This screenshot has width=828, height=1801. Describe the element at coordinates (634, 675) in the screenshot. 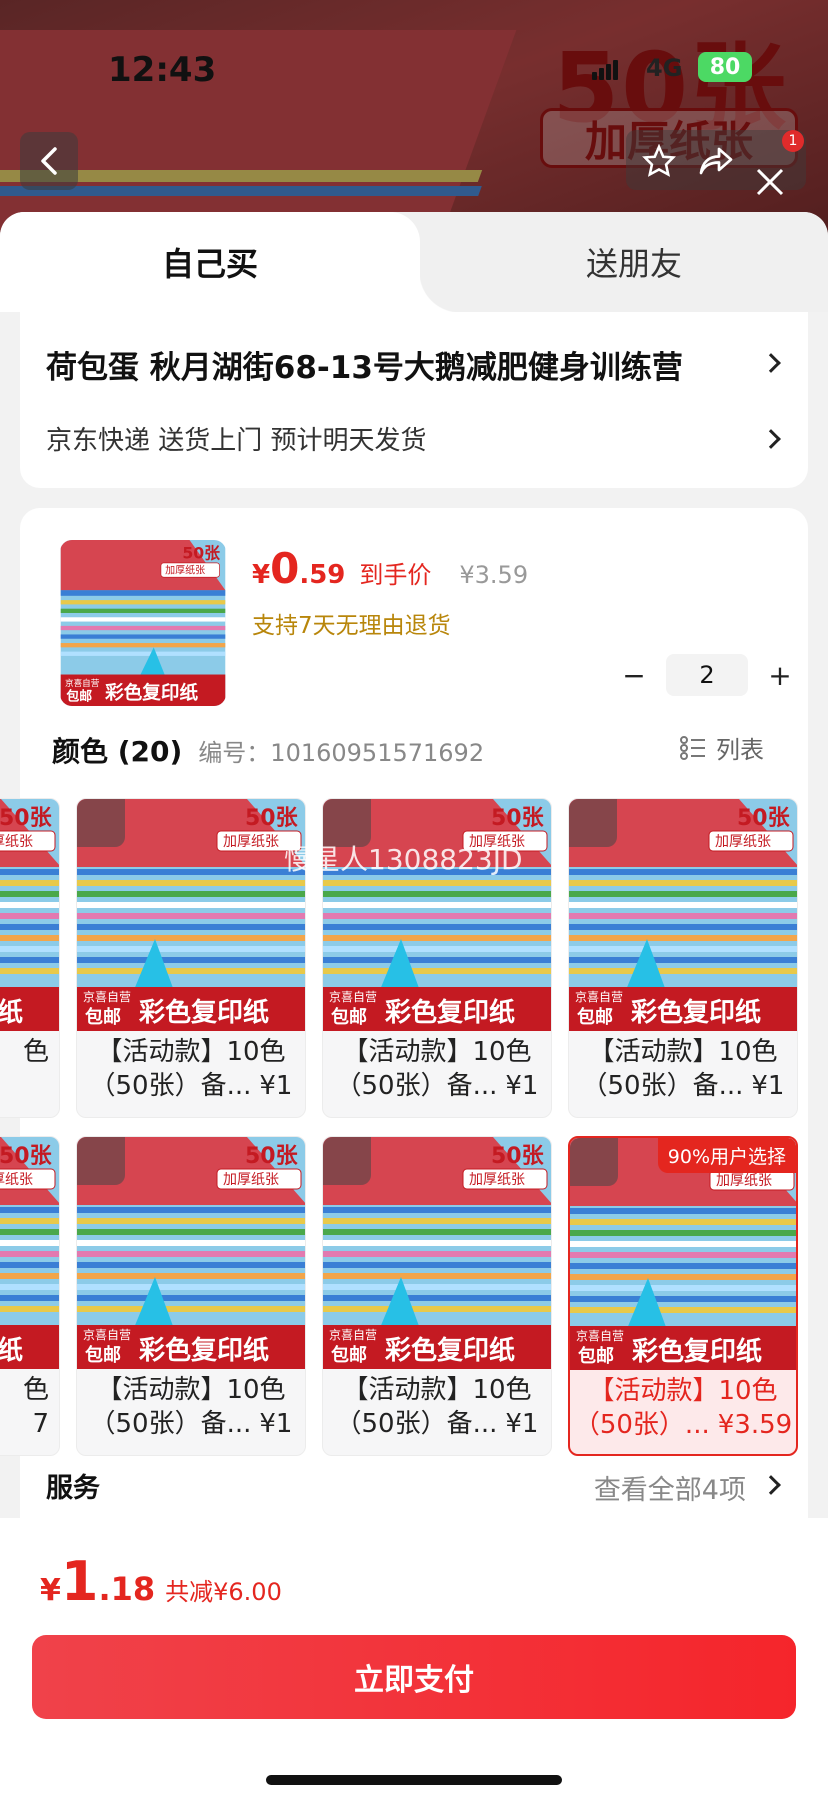

I see `decrease-button: −` at that location.